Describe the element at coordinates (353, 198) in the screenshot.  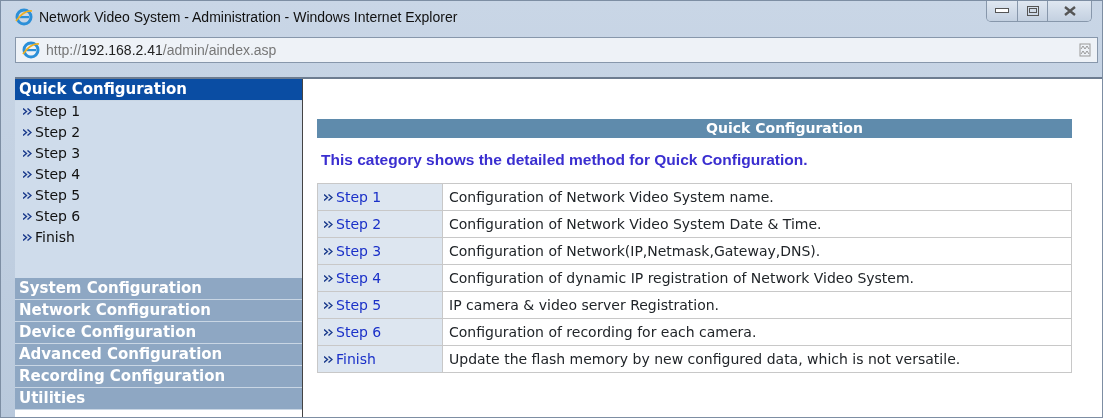
I see `step-link: Step 1` at that location.